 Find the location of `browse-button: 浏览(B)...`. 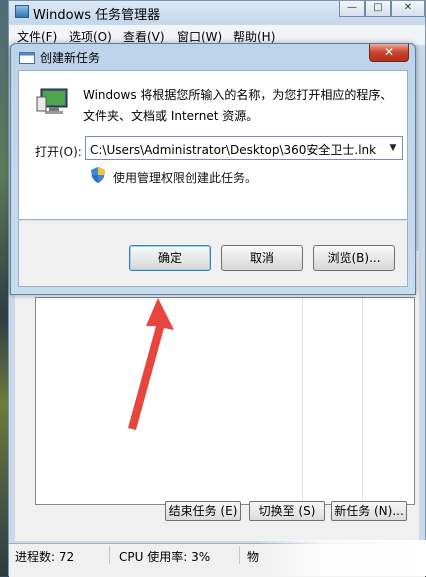

browse-button: 浏览(B)... is located at coordinates (354, 258).